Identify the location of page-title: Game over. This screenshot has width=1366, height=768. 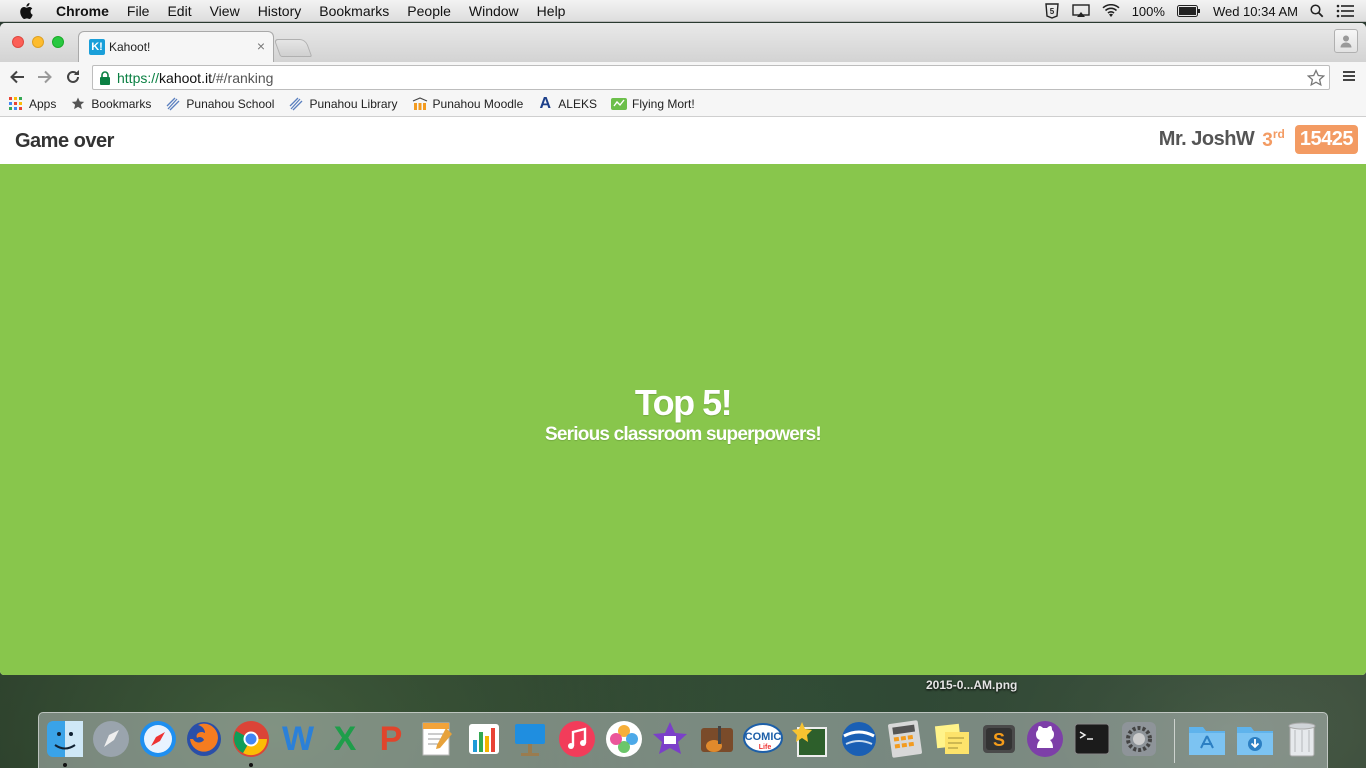
(64, 140).